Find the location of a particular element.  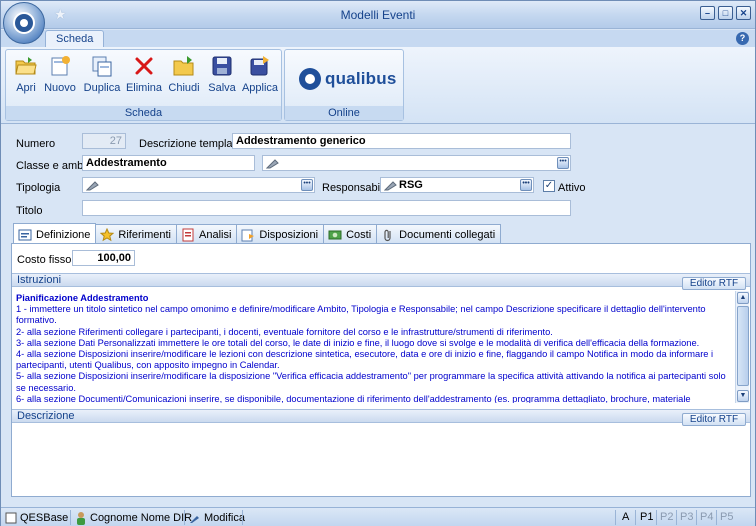

application-menu-button is located at coordinates (24, 23).